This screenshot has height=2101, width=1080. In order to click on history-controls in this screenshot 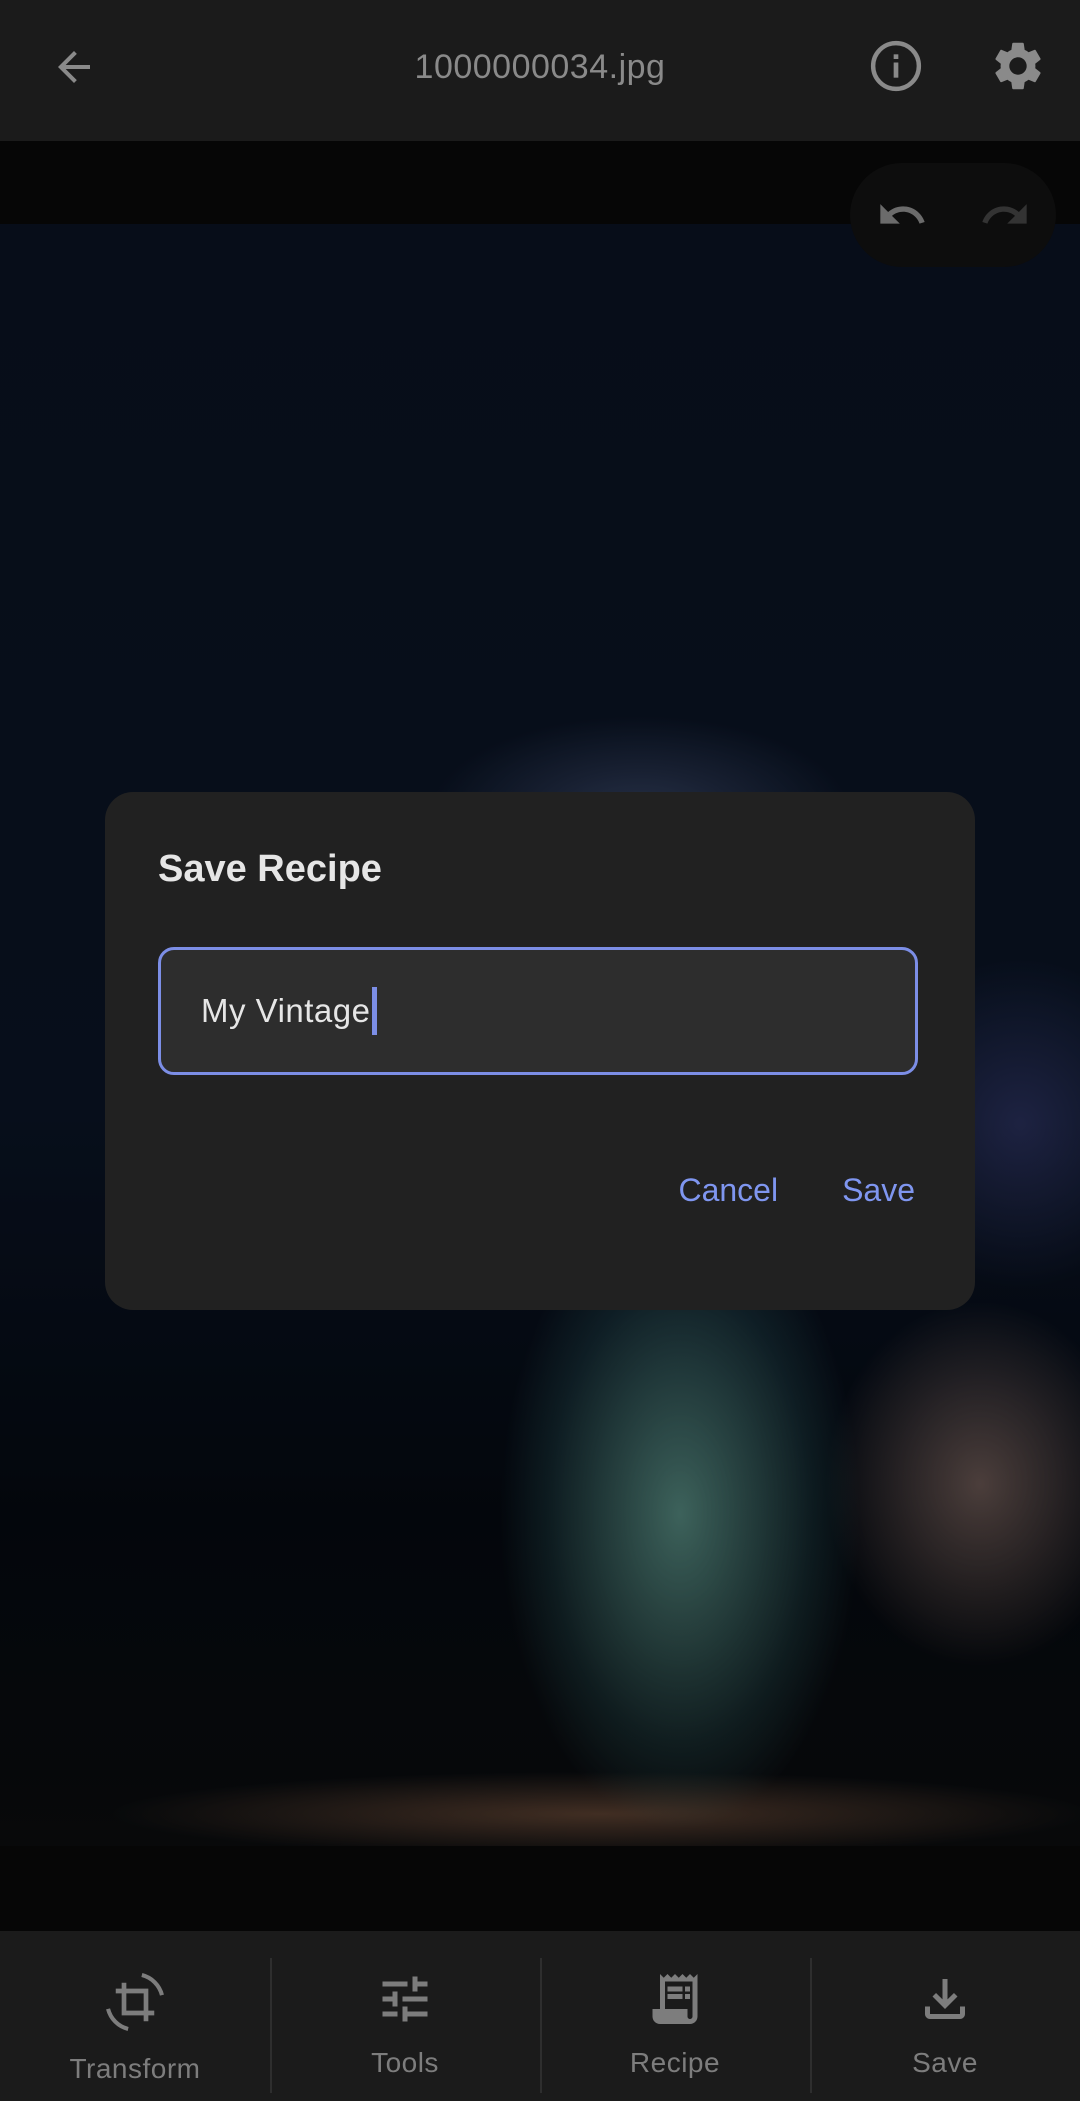, I will do `click(953, 215)`.